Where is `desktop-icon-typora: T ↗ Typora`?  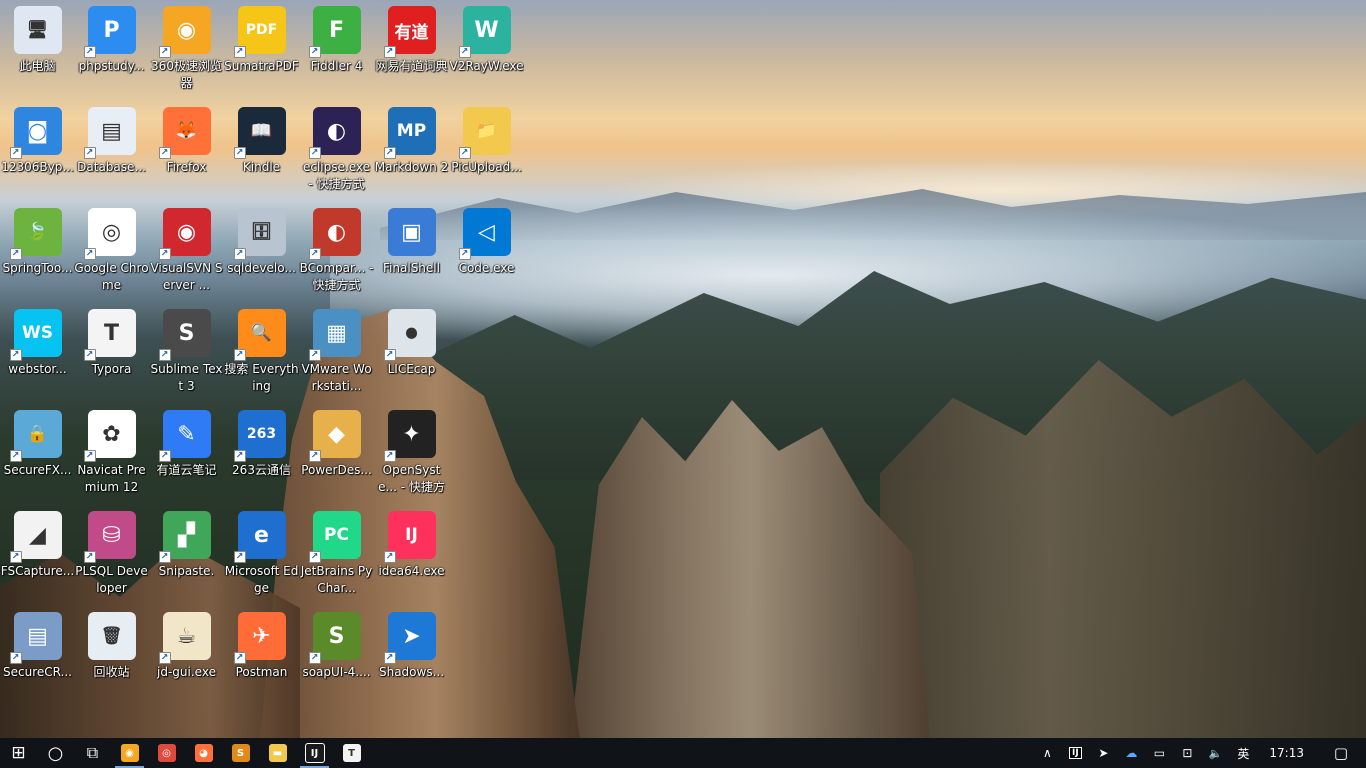 desktop-icon-typora: T ↗ Typora is located at coordinates (111, 351).